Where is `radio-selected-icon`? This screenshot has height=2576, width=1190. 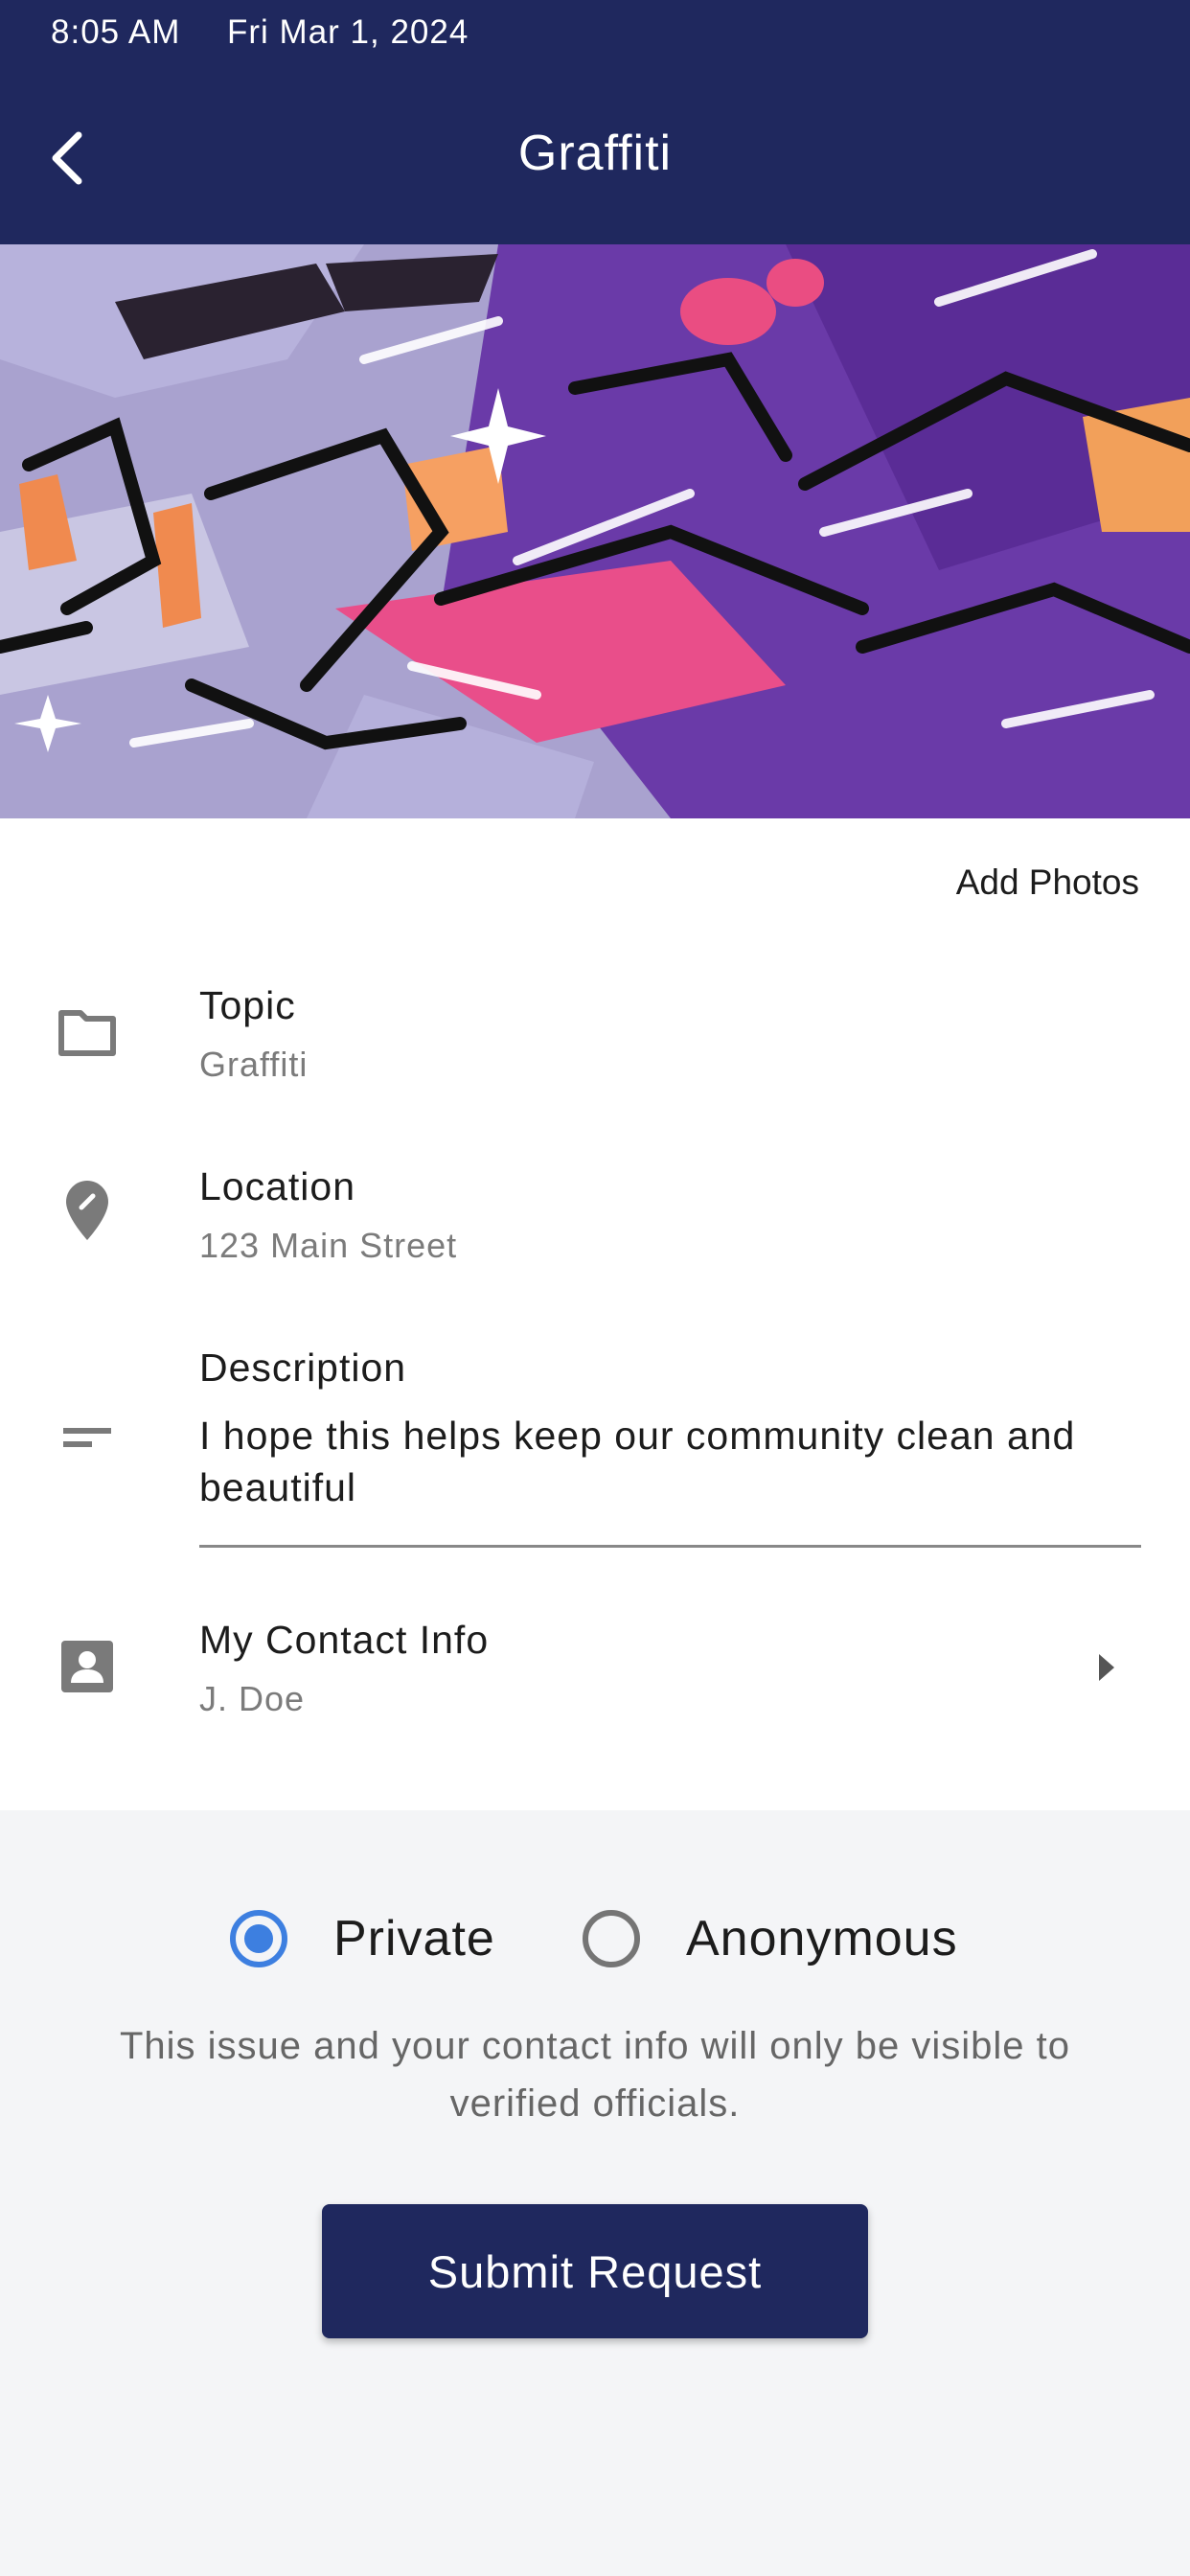 radio-selected-icon is located at coordinates (258, 1938).